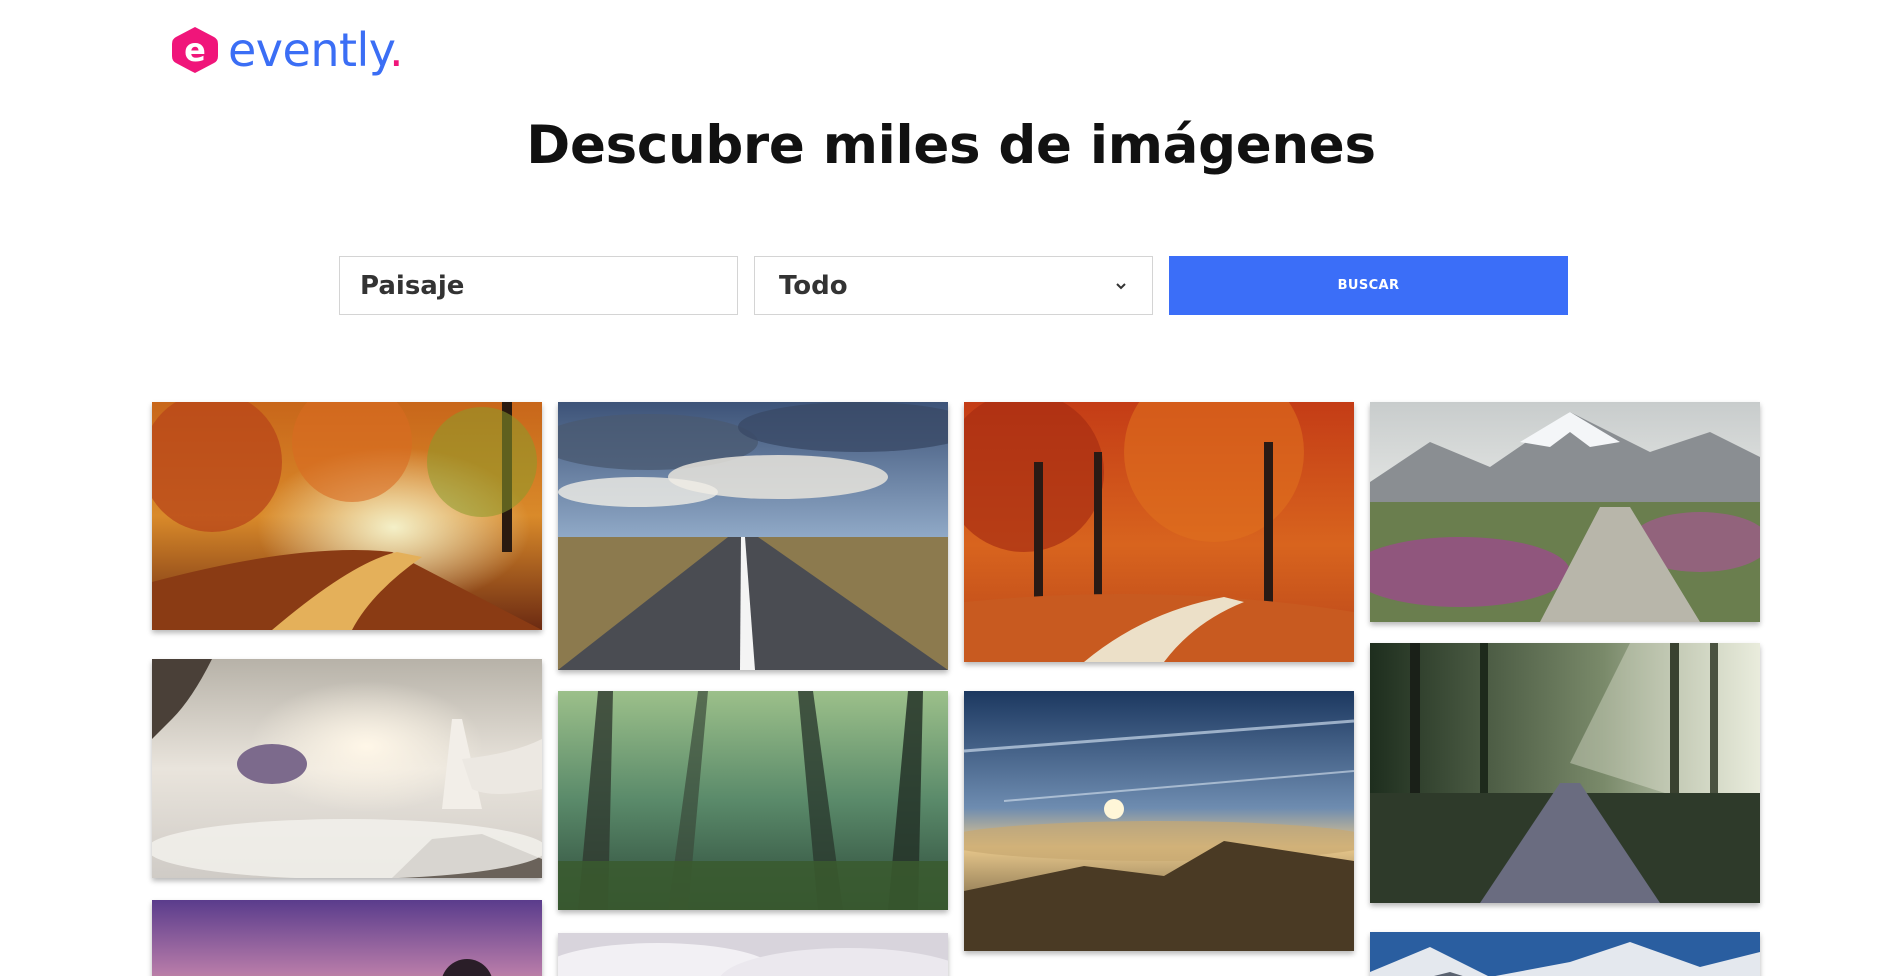 Image resolution: width=1902 pixels, height=976 pixels. What do you see at coordinates (951, 145) in the screenshot?
I see `page-title: Descubre miles de imágenes` at bounding box center [951, 145].